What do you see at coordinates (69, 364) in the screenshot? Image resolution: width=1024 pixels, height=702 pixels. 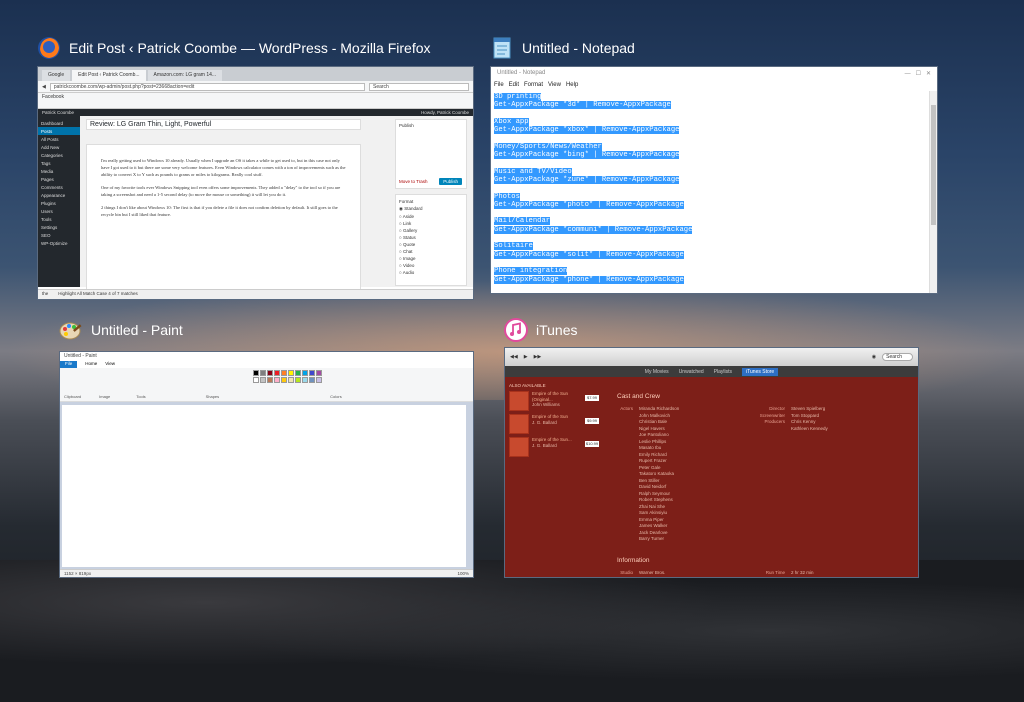 I see `ribbon-tab-file: File` at bounding box center [69, 364].